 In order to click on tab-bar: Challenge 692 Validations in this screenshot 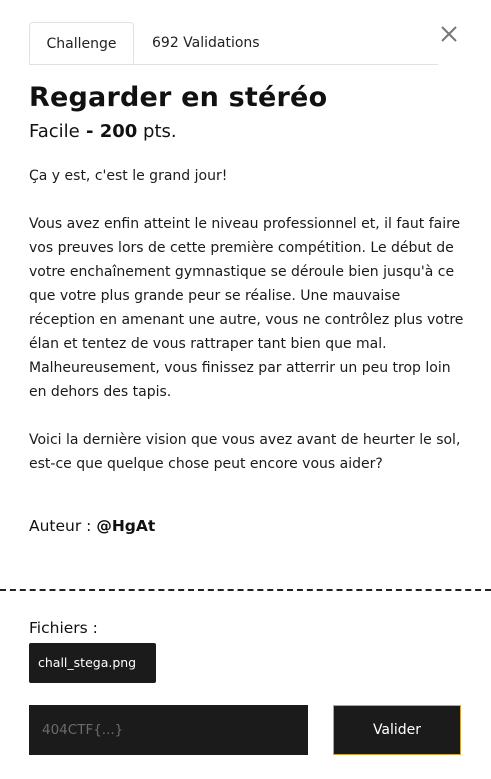, I will do `click(233, 43)`.